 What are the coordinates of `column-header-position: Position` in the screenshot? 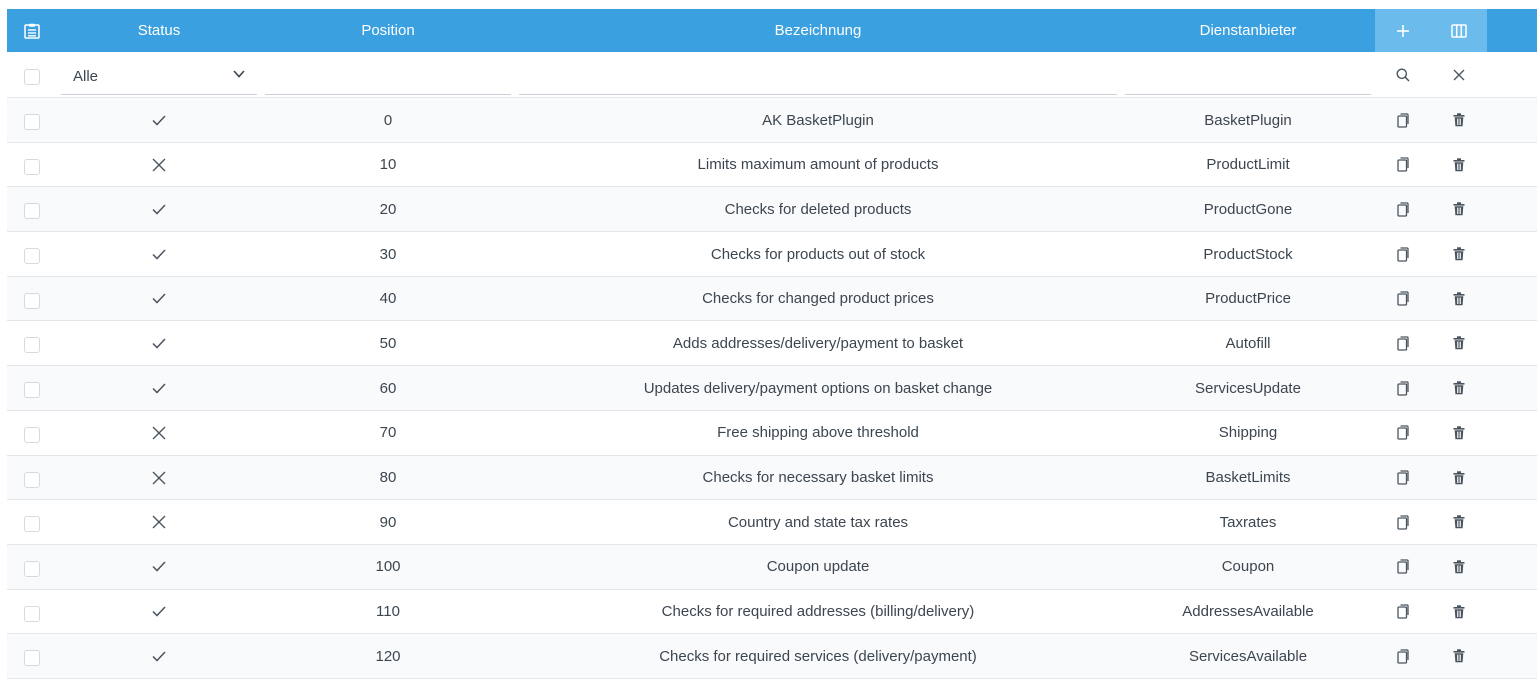 It's located at (388, 30).